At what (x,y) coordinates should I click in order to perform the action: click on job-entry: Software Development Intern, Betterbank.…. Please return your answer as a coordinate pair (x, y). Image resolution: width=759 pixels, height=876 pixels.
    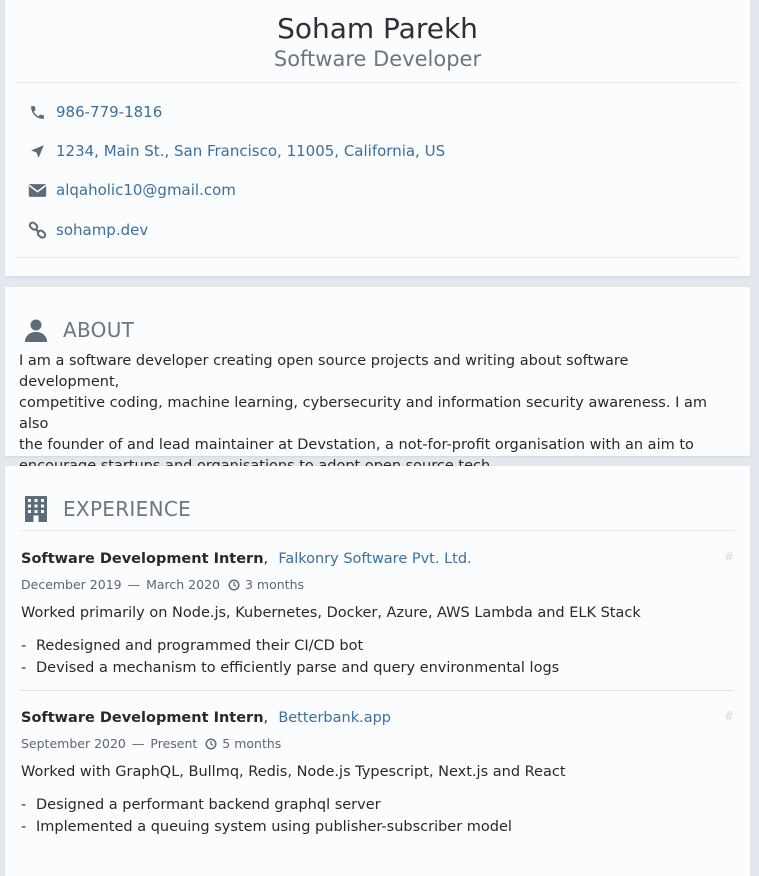
    Looking at the image, I should click on (377, 772).